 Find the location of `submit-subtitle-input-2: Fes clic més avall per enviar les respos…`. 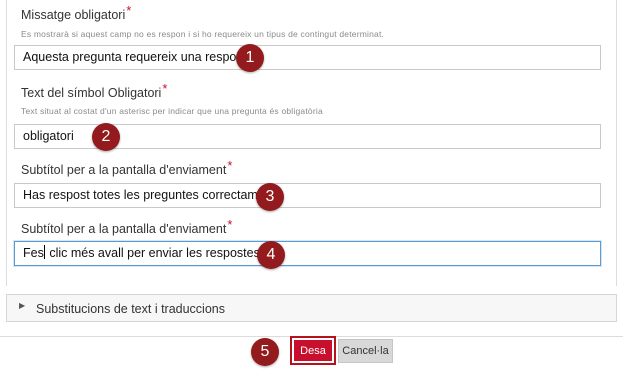

submit-subtitle-input-2: Fes clic més avall per enviar les respos… is located at coordinates (307, 253).